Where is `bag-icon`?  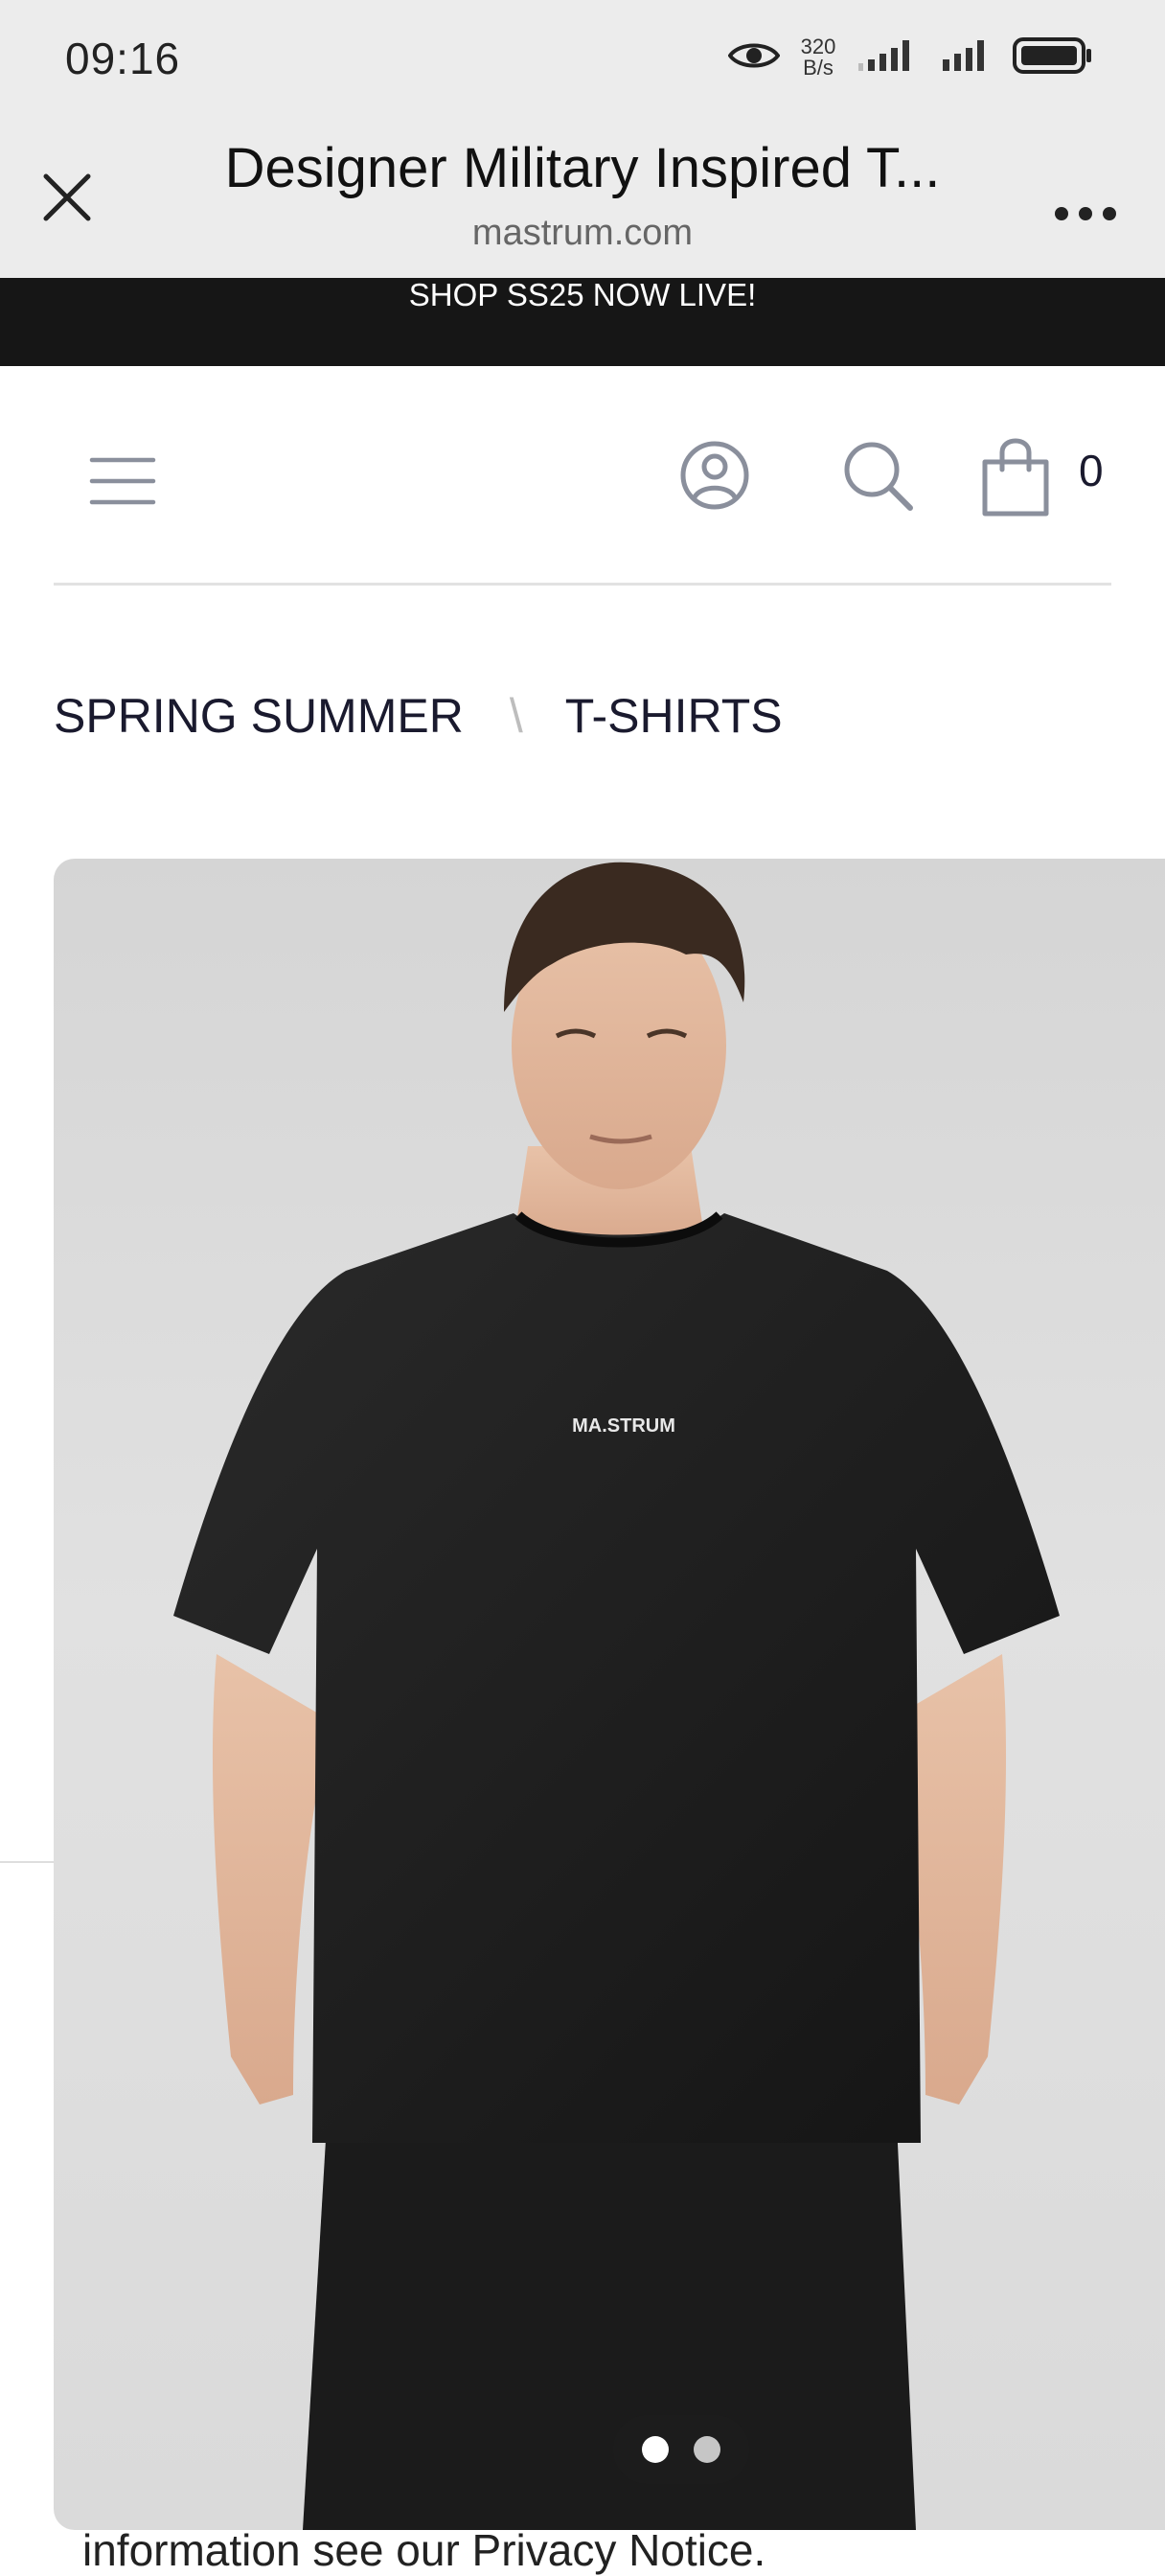
bag-icon is located at coordinates (1016, 480).